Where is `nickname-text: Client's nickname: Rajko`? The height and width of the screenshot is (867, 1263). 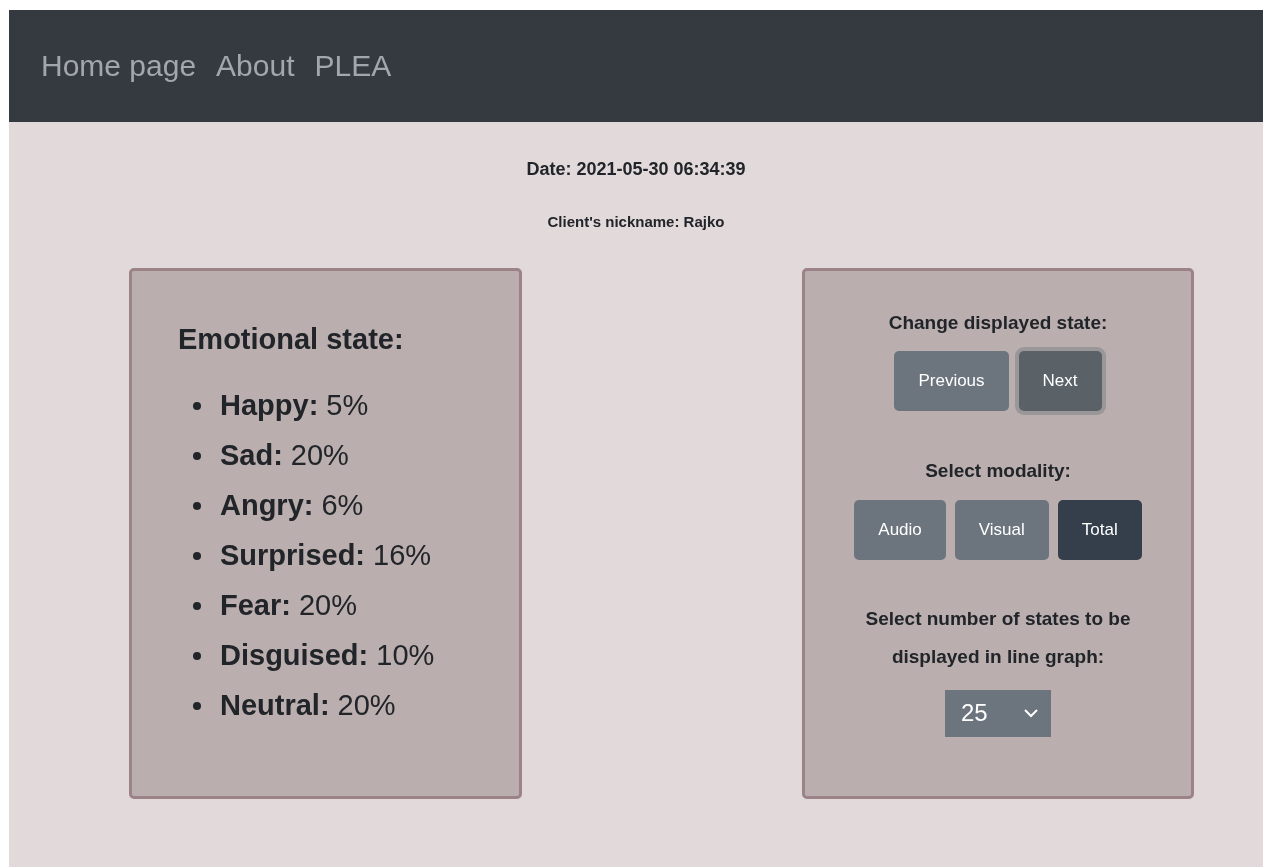 nickname-text: Client's nickname: Rajko is located at coordinates (636, 222).